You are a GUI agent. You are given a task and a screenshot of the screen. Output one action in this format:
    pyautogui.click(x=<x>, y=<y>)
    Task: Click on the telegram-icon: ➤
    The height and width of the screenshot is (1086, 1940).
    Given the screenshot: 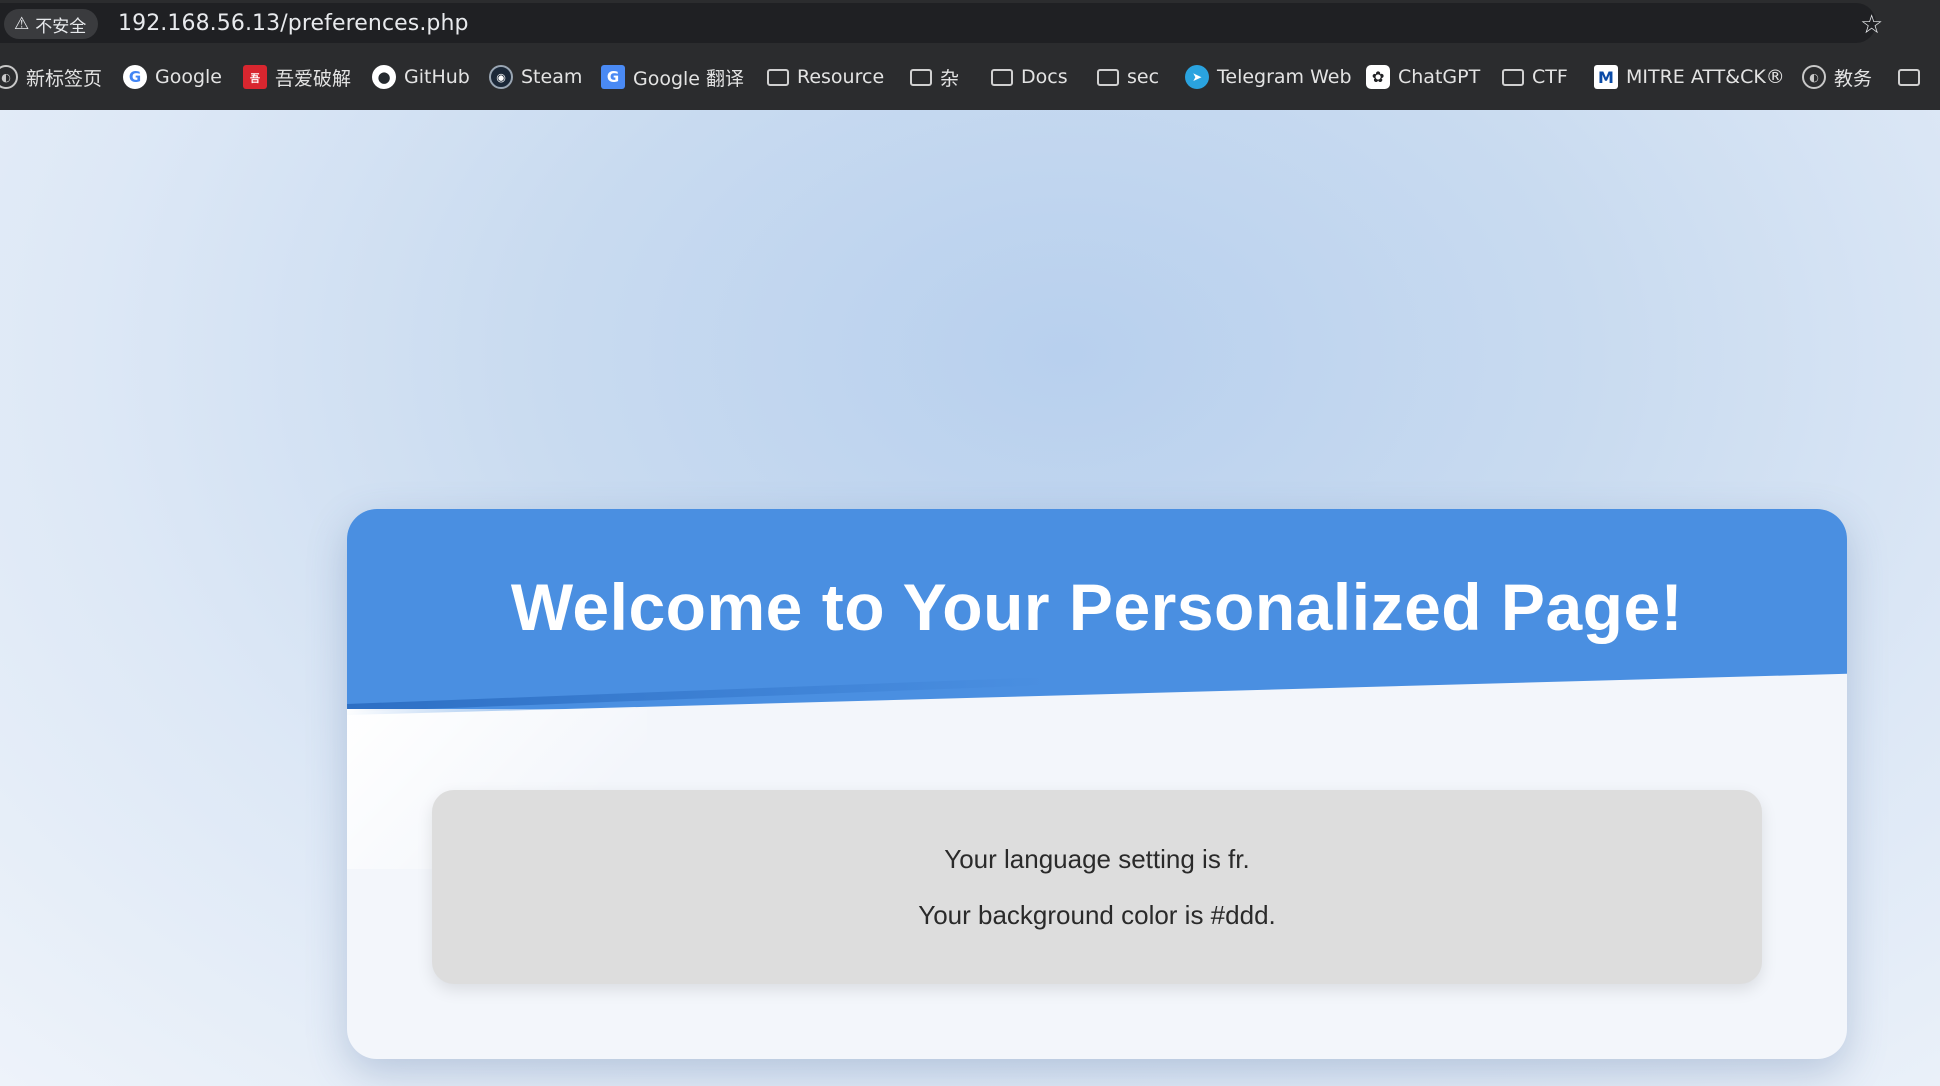 What is the action you would take?
    pyautogui.click(x=1197, y=77)
    